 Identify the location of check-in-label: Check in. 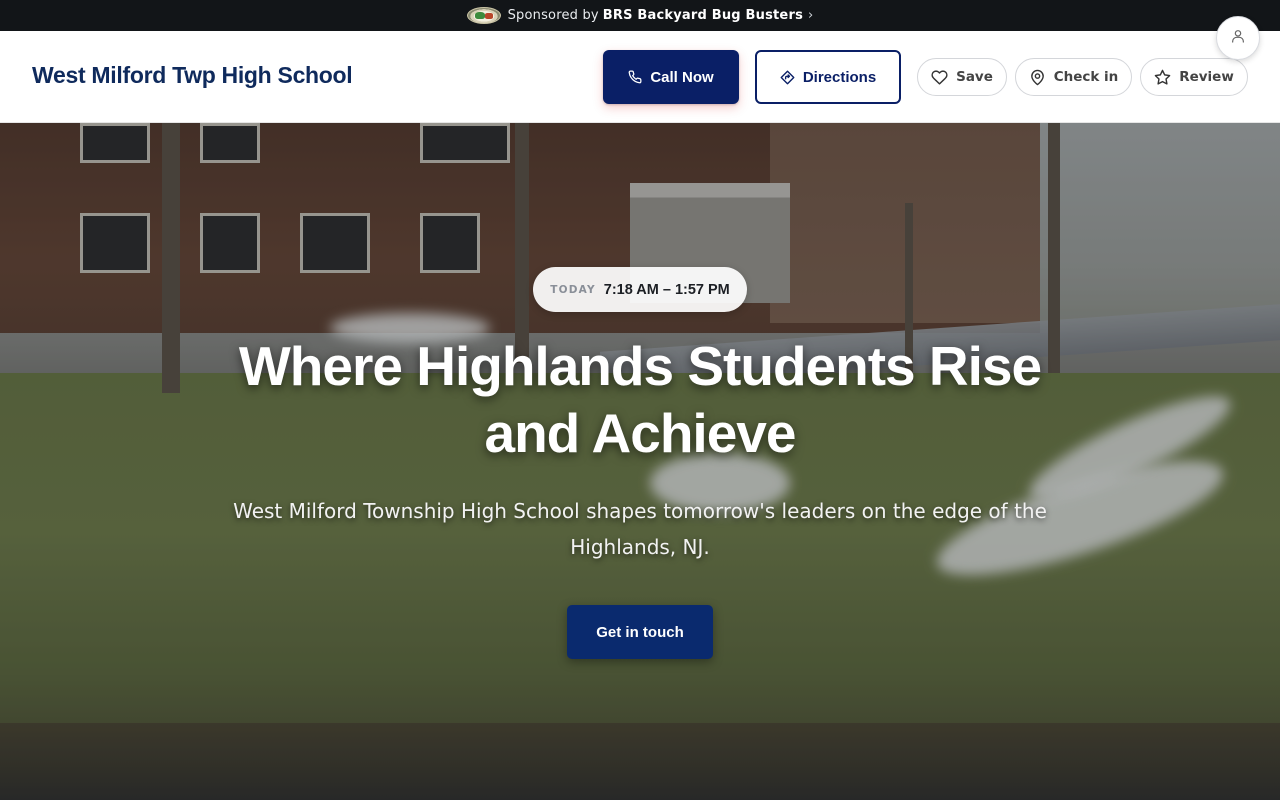
(1086, 77).